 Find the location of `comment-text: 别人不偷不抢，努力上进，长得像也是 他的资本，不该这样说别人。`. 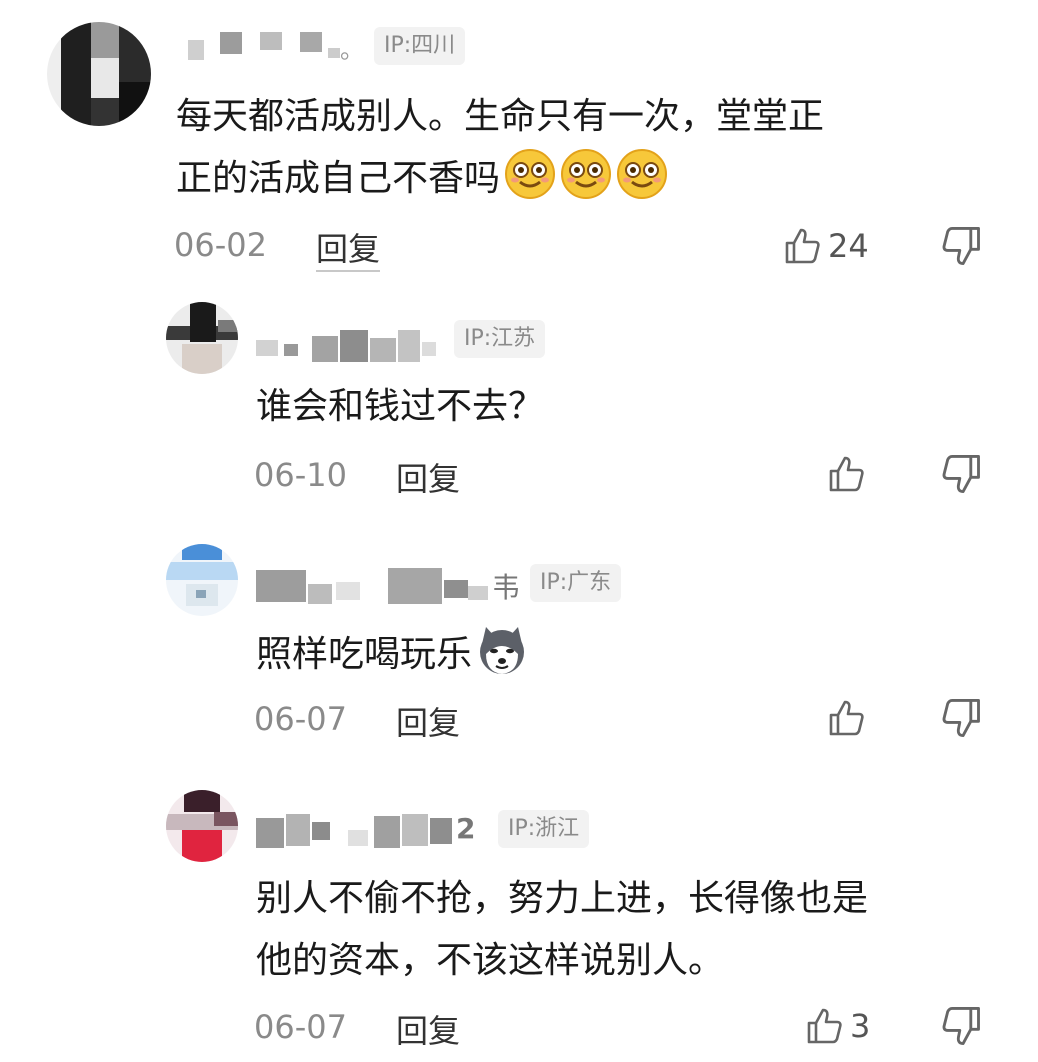

comment-text: 别人不偷不抢，努力上进，长得像也是 他的资本，不该这样说别人。 is located at coordinates (562, 930).